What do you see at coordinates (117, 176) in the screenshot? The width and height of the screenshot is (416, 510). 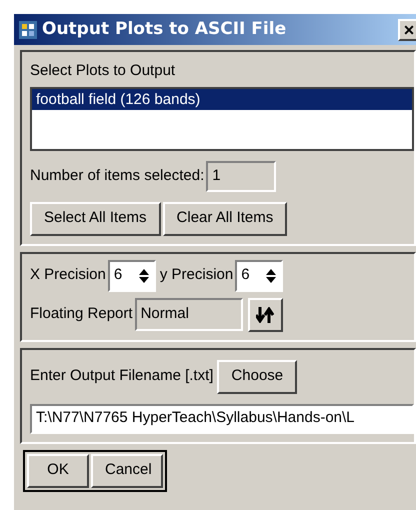 I see `count-label: Number of items selected:` at bounding box center [117, 176].